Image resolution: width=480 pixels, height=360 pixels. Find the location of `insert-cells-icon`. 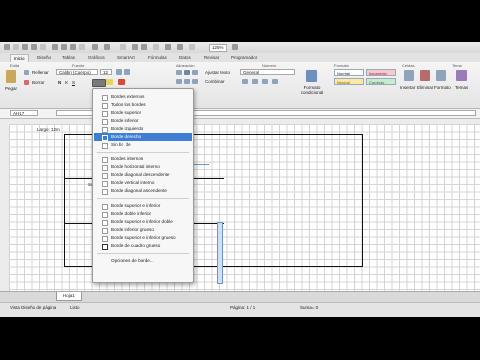

insert-cells-icon is located at coordinates (409, 75).